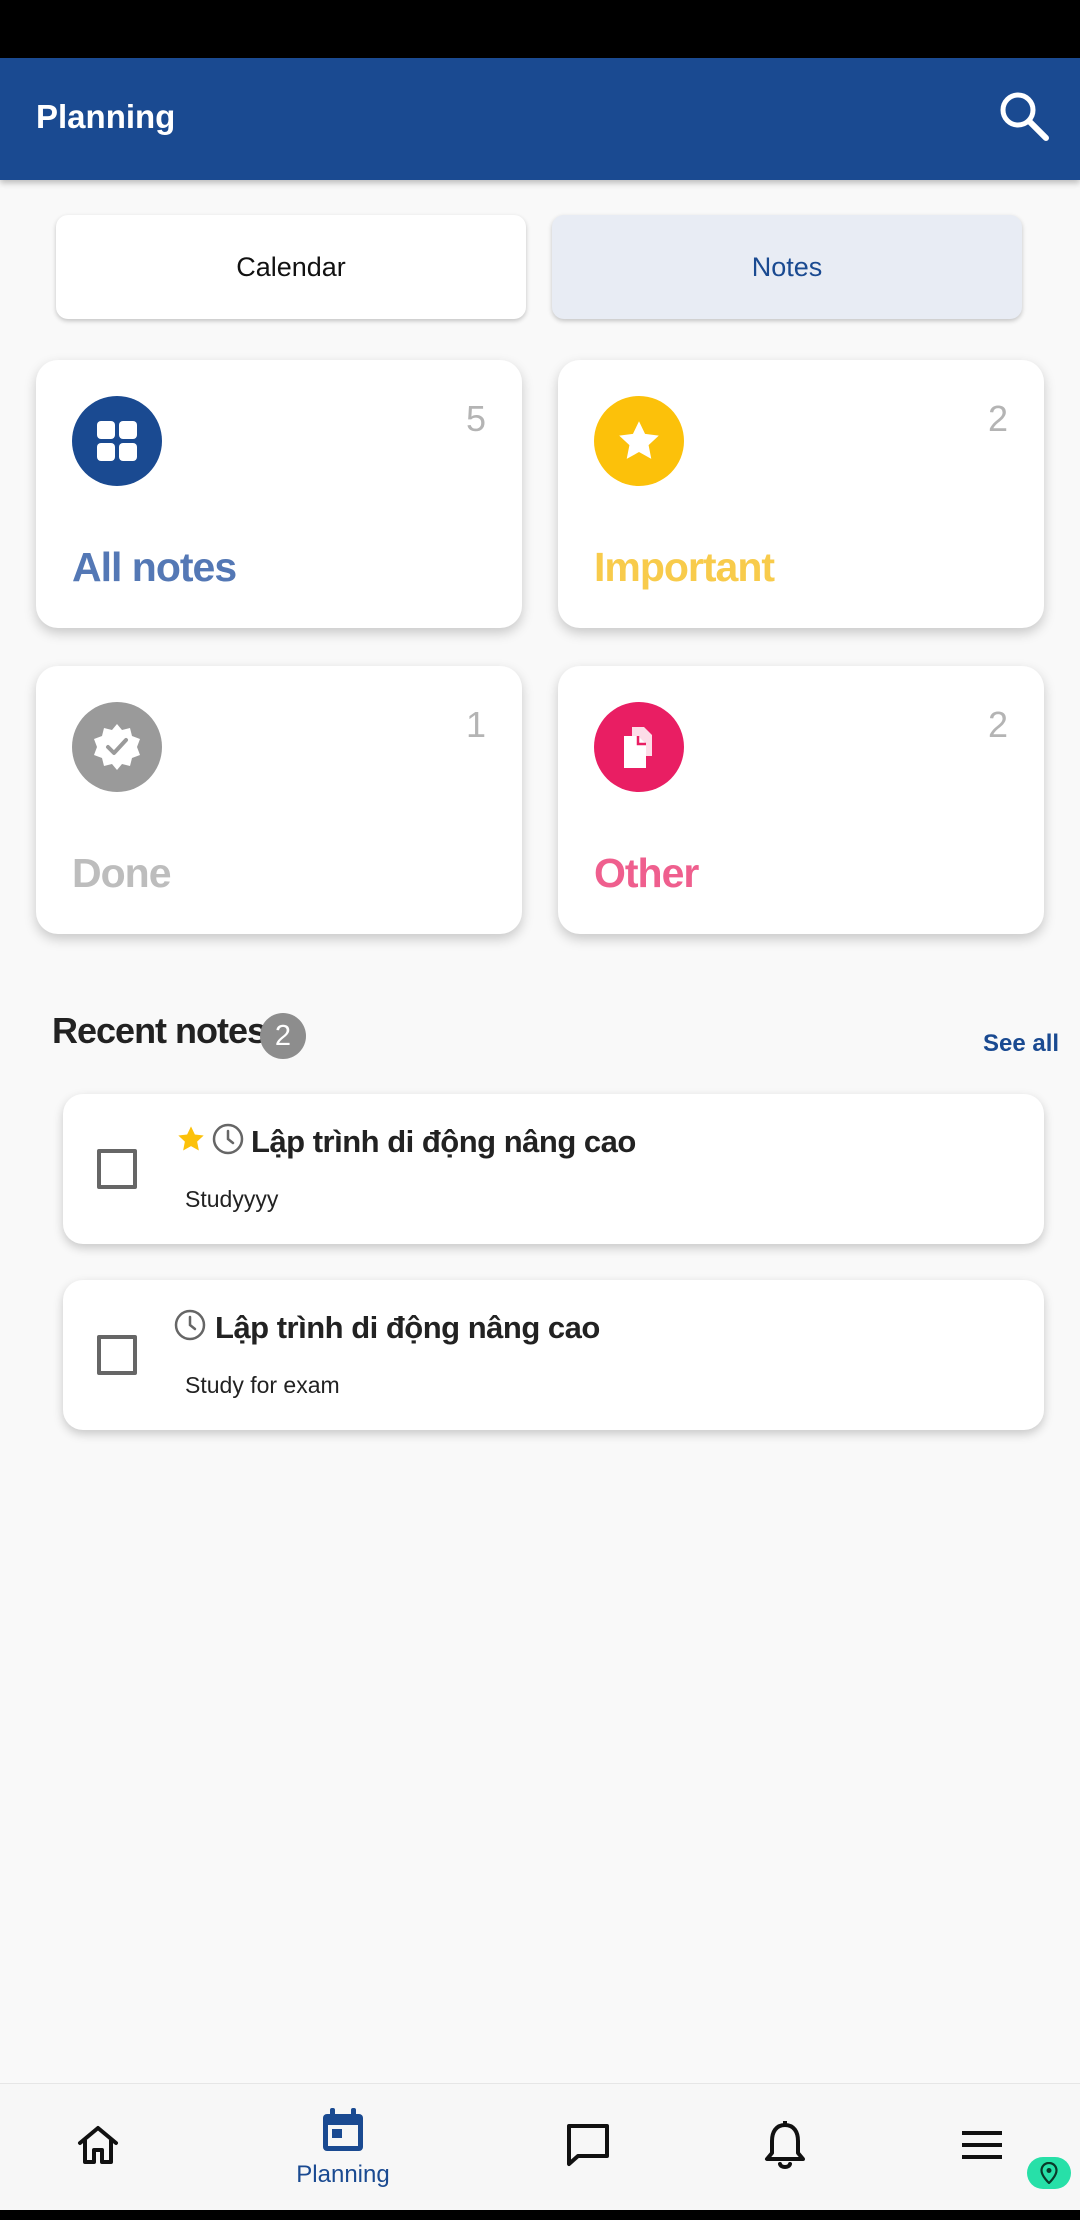 The width and height of the screenshot is (1080, 2220). I want to click on tab-notes-label: Notes, so click(787, 266).